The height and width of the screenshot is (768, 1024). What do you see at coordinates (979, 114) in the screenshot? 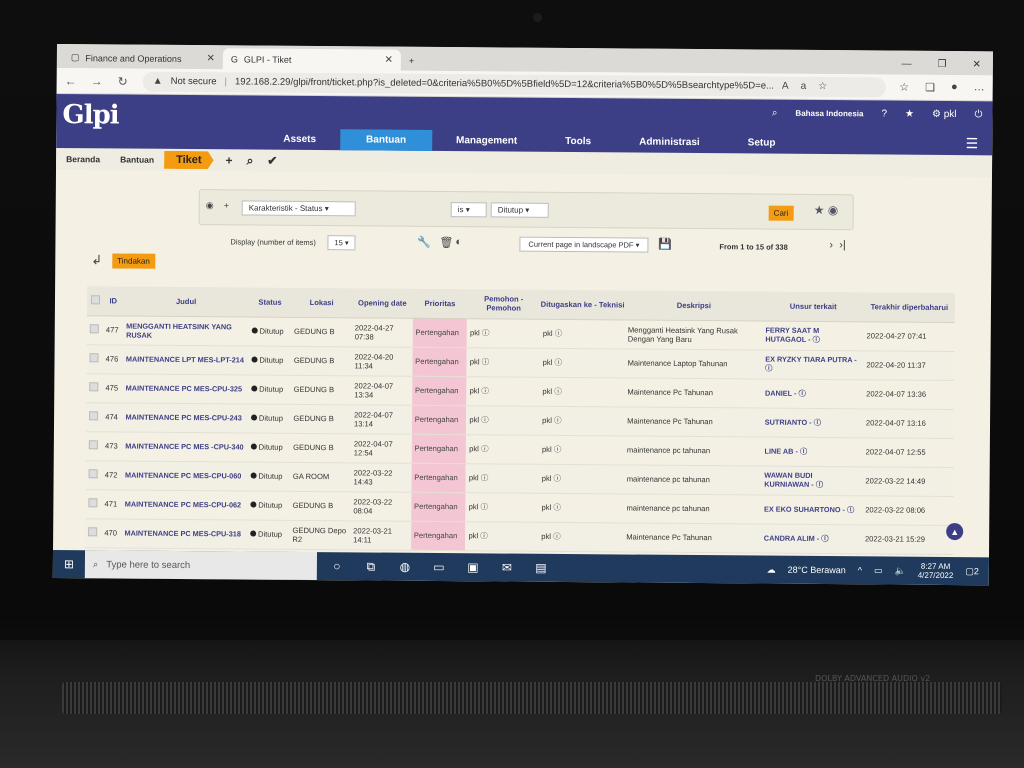
I see `logout-icon: ⏻` at bounding box center [979, 114].